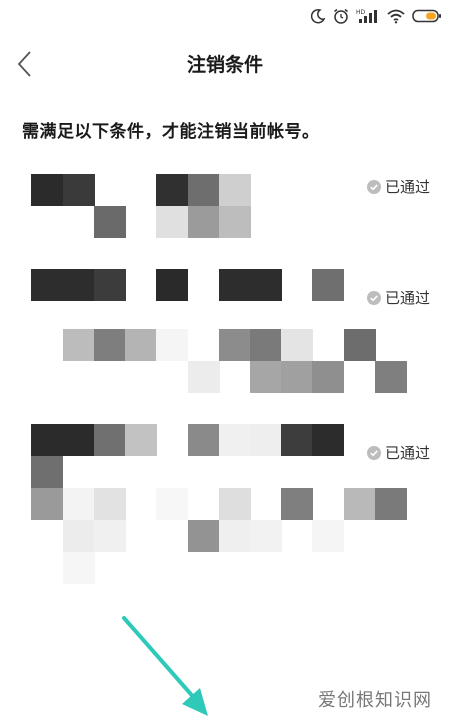 Image resolution: width=450 pixels, height=720 pixels. I want to click on status-bar: HD, so click(225, 16).